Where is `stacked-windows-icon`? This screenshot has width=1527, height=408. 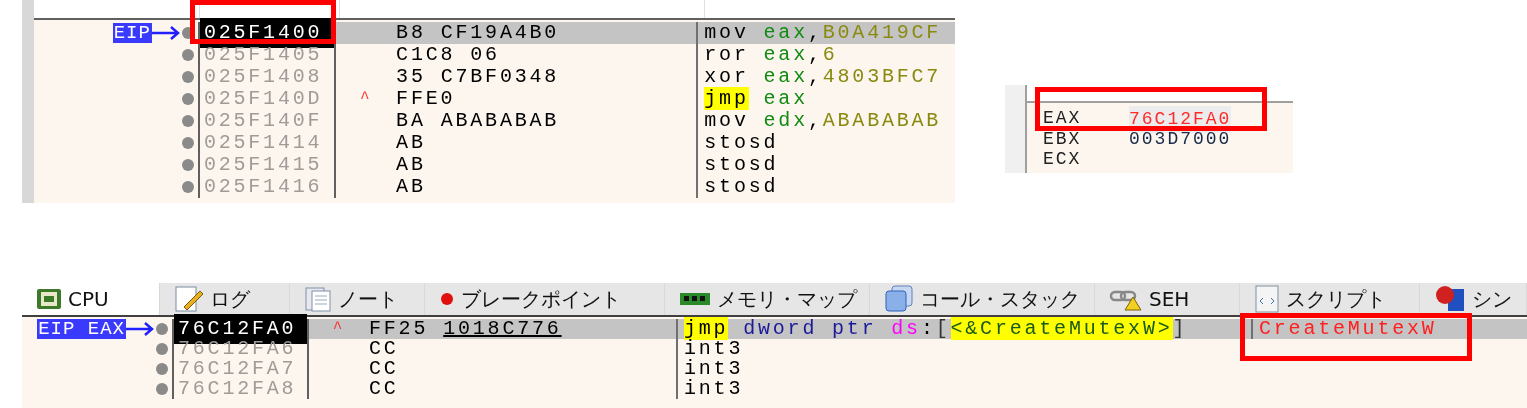 stacked-windows-icon is located at coordinates (899, 299).